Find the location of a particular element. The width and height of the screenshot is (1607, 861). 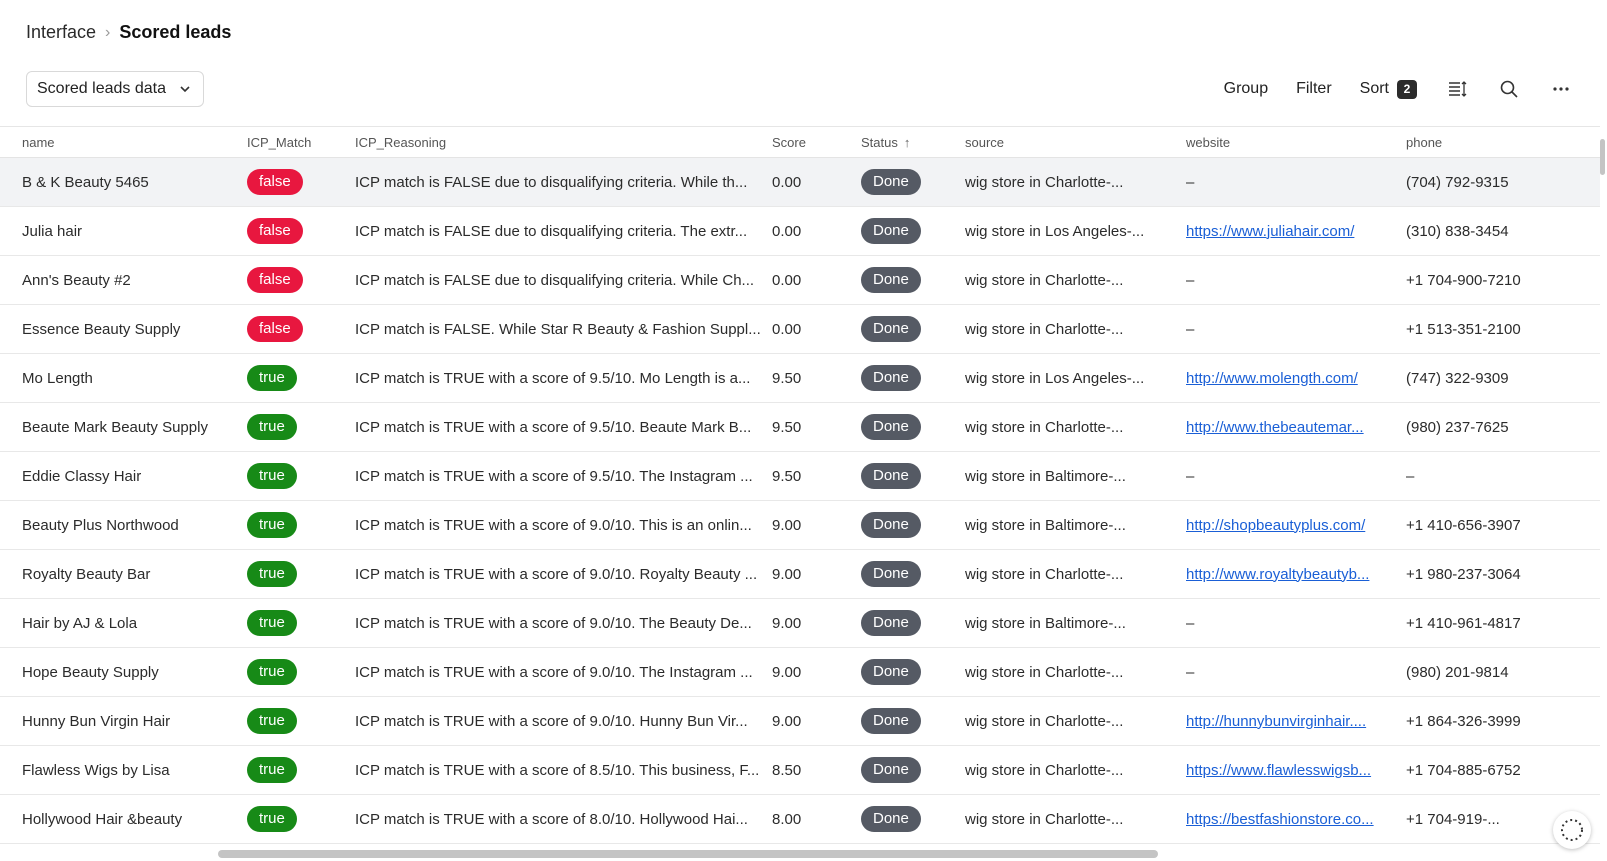

column-header-score: Score is located at coordinates (807, 142).